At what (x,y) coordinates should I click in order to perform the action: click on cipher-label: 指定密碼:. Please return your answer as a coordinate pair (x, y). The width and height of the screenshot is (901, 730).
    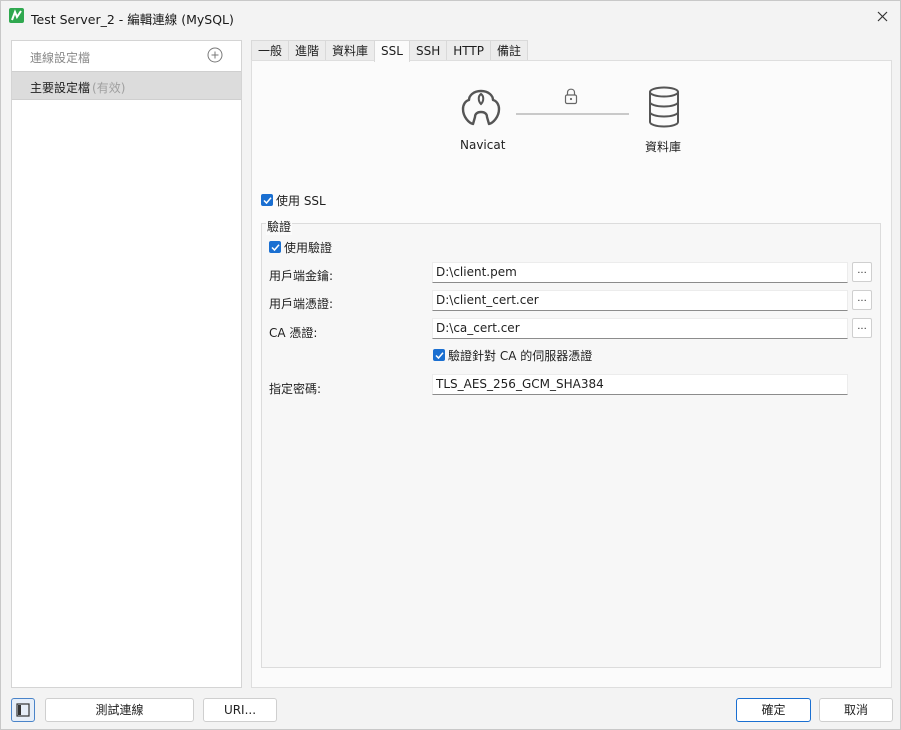
    Looking at the image, I should click on (295, 389).